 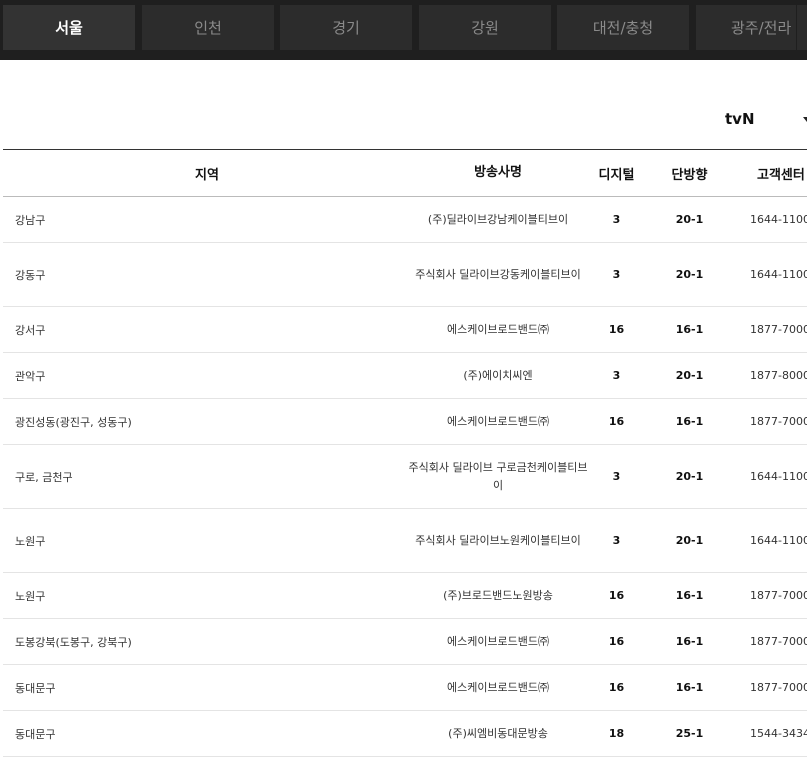 I want to click on cell-one-way: 25-1, so click(x=689, y=733).